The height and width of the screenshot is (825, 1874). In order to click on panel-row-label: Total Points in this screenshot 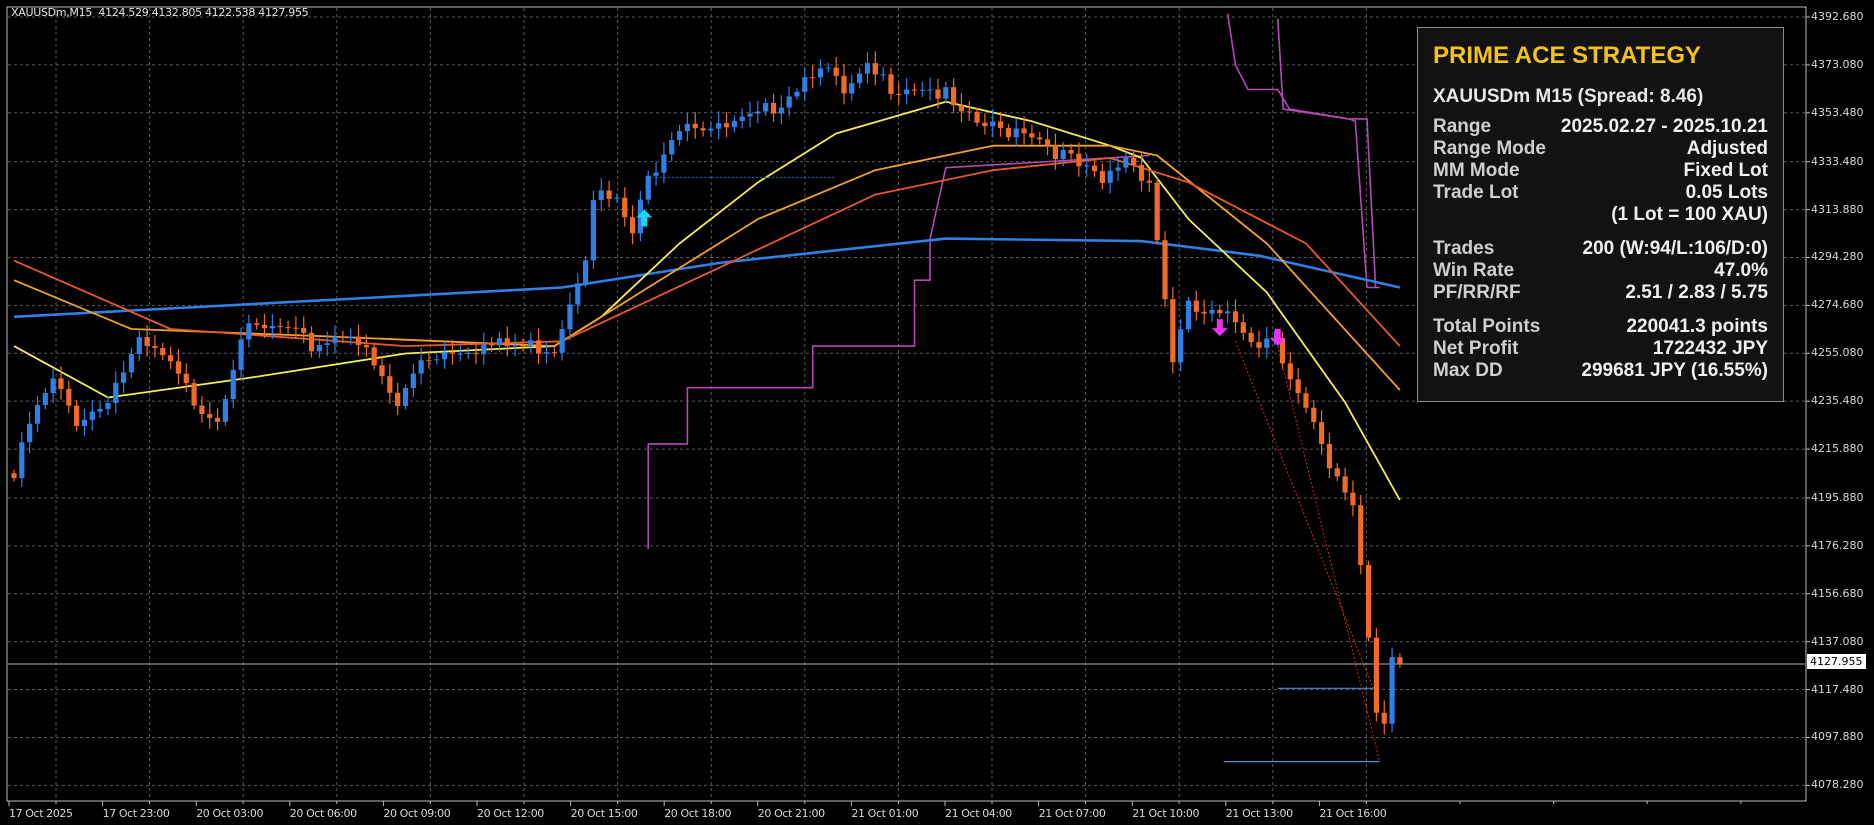, I will do `click(1487, 326)`.